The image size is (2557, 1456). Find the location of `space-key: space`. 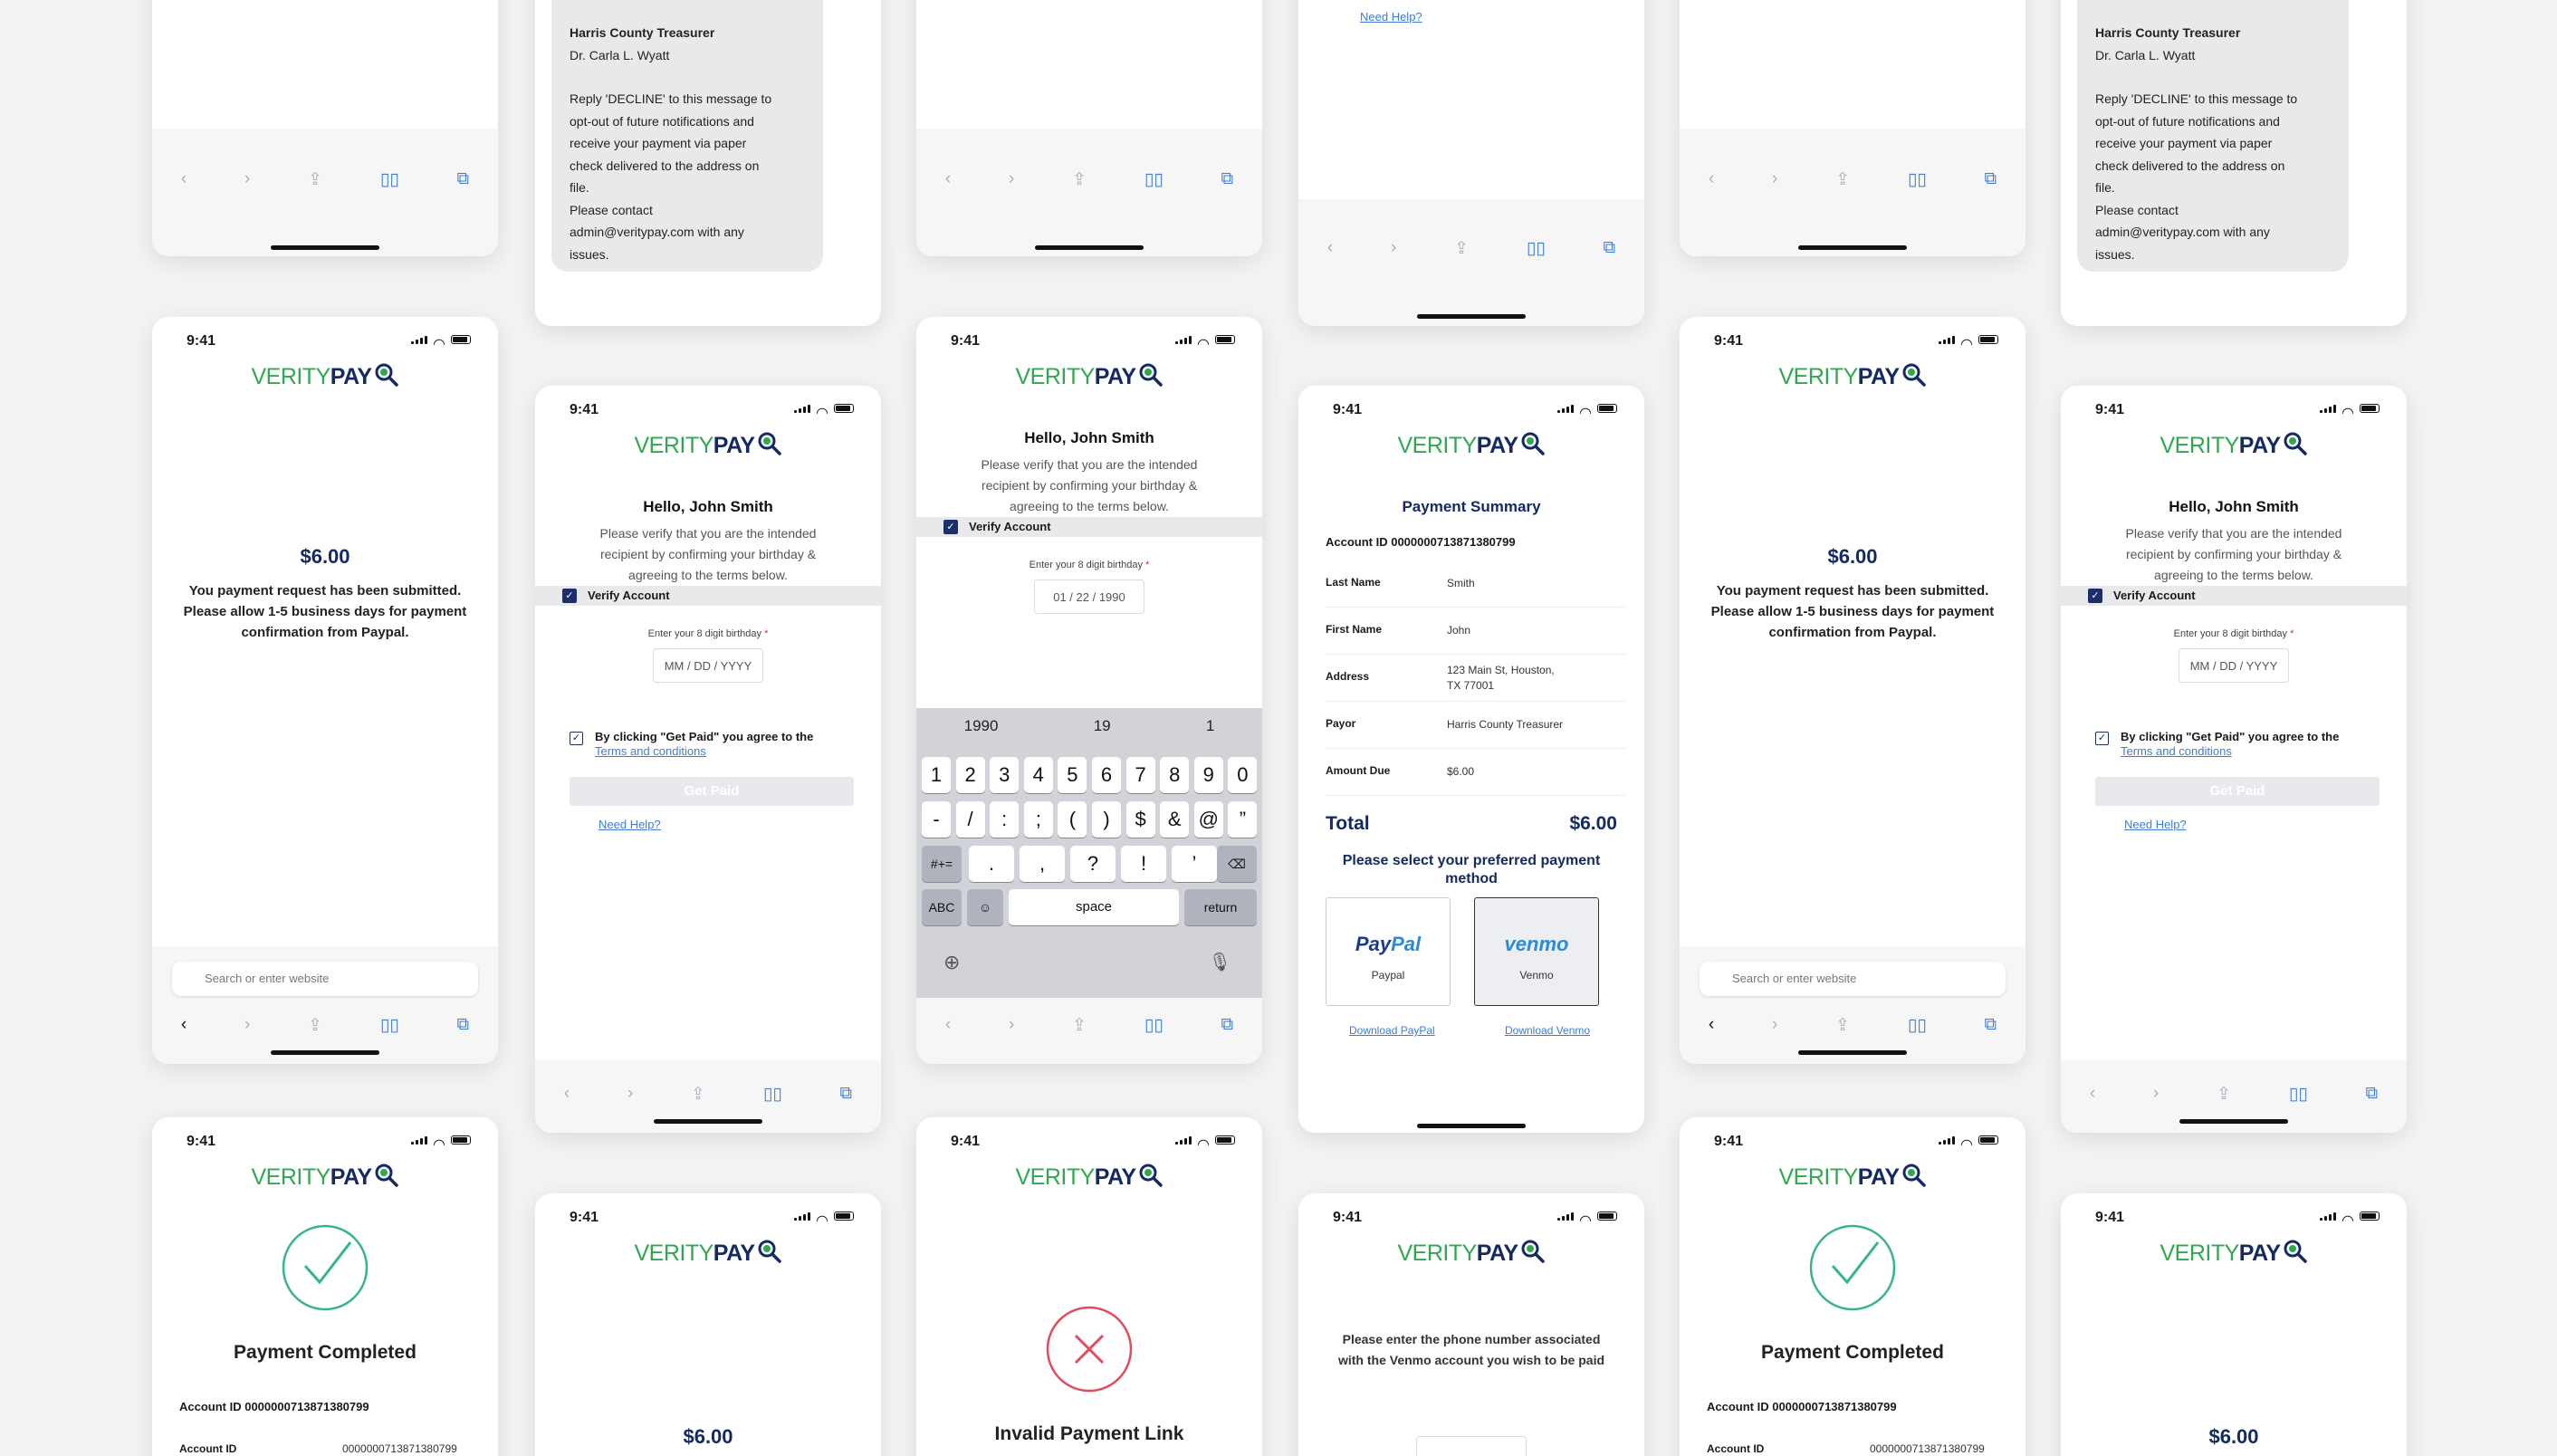

space-key: space is located at coordinates (1094, 907).